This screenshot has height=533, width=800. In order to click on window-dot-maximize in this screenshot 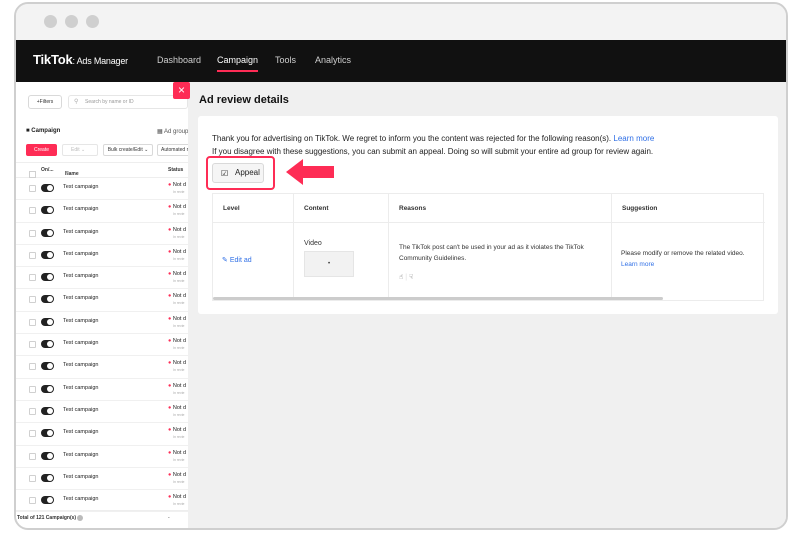, I will do `click(92, 21)`.